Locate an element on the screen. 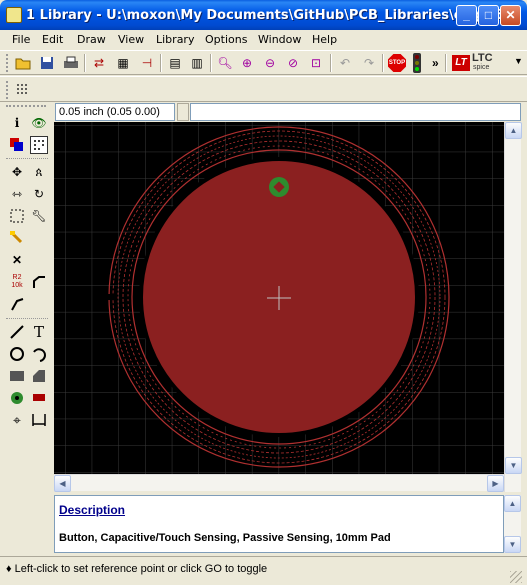  zoom-out-icon: ⊖ is located at coordinates (270, 63).